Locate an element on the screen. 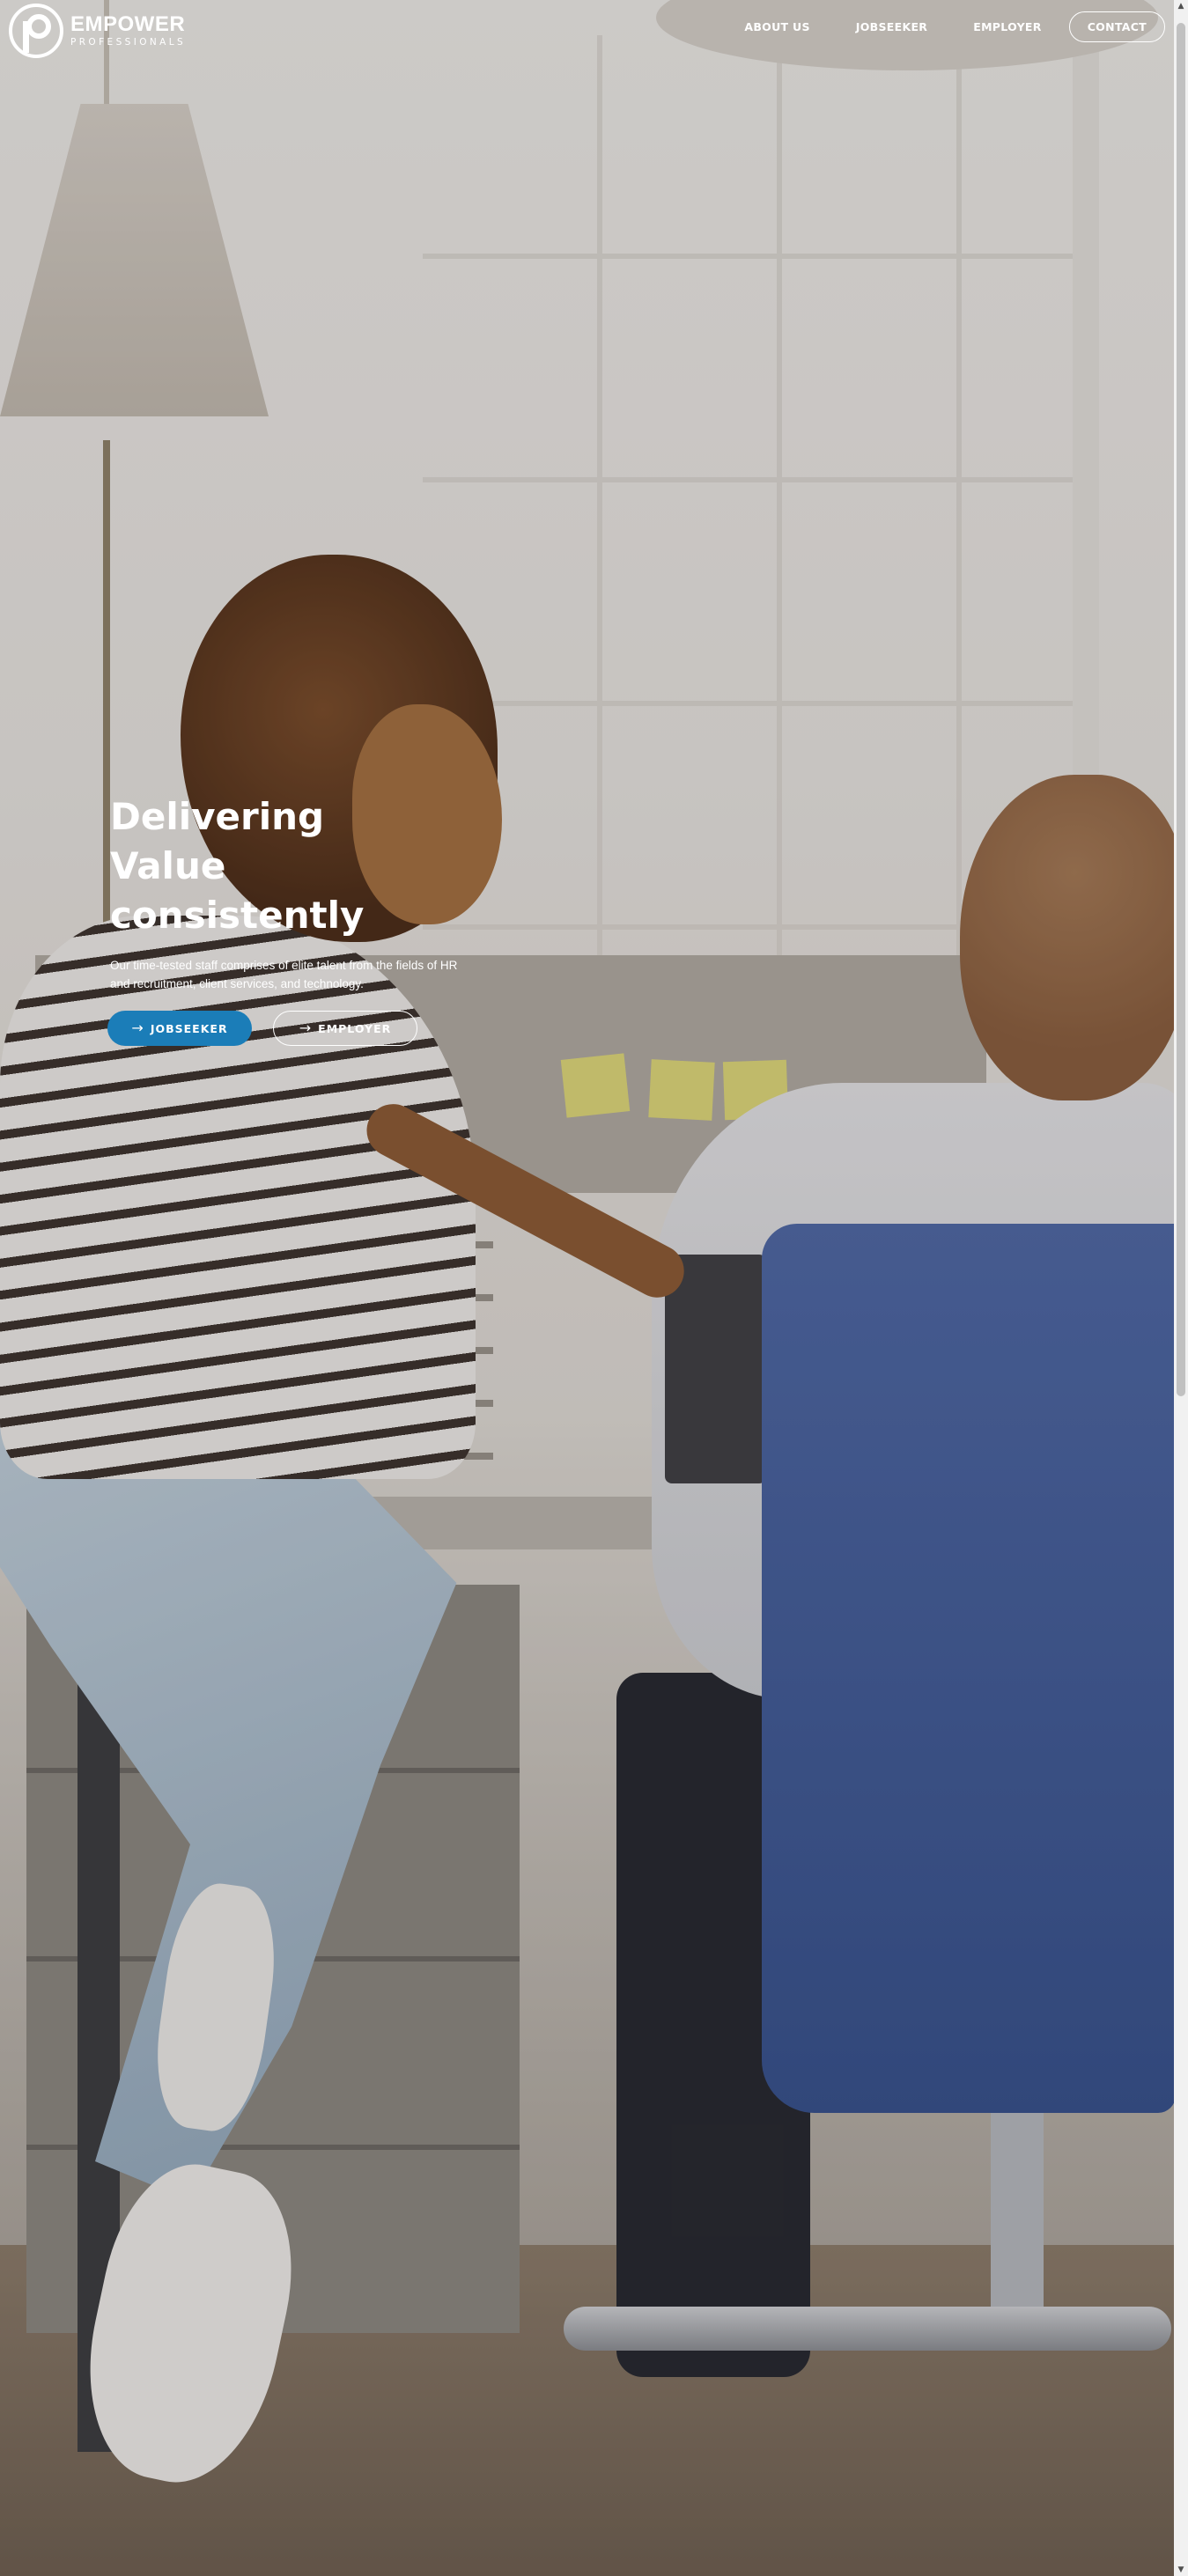 The image size is (1188, 2576). nav-employer: EMPLOYER is located at coordinates (1007, 27).